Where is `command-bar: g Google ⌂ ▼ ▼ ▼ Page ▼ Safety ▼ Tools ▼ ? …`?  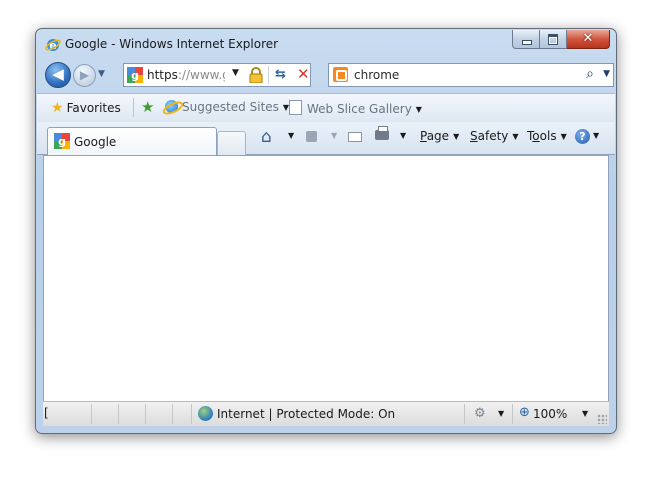 command-bar: g Google ⌂ ▼ ▼ ▼ Page ▼ Safety ▼ Tools ▼ ? … is located at coordinates (326, 138).